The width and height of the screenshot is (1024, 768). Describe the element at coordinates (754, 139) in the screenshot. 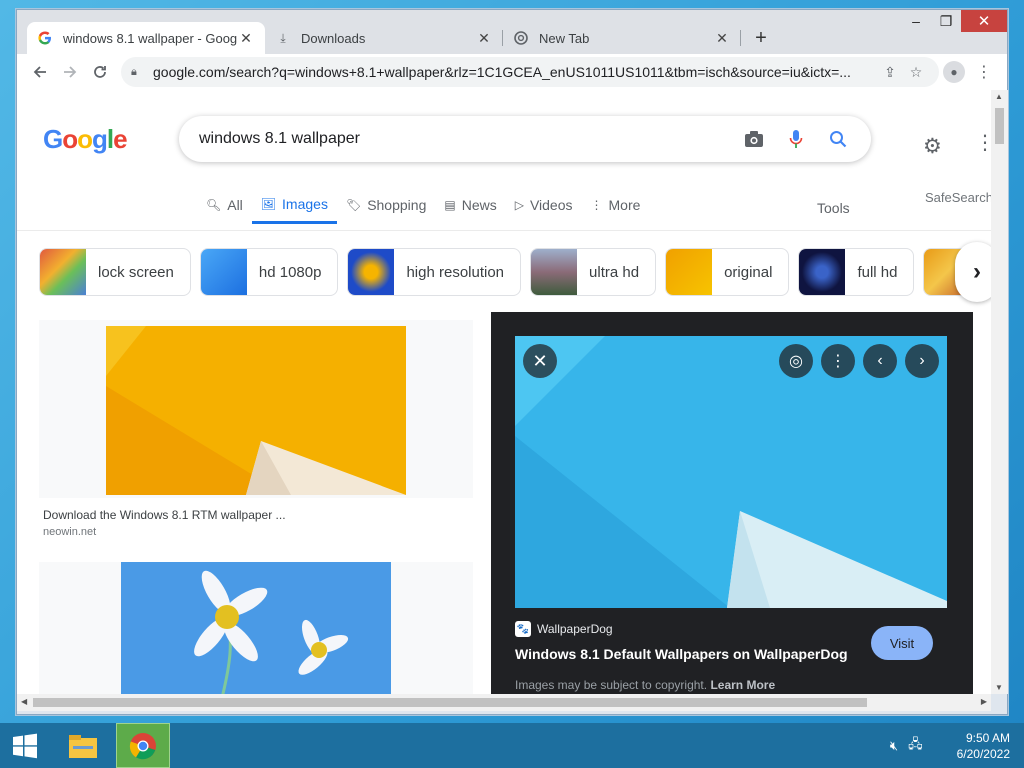

I see `camera-icon` at that location.